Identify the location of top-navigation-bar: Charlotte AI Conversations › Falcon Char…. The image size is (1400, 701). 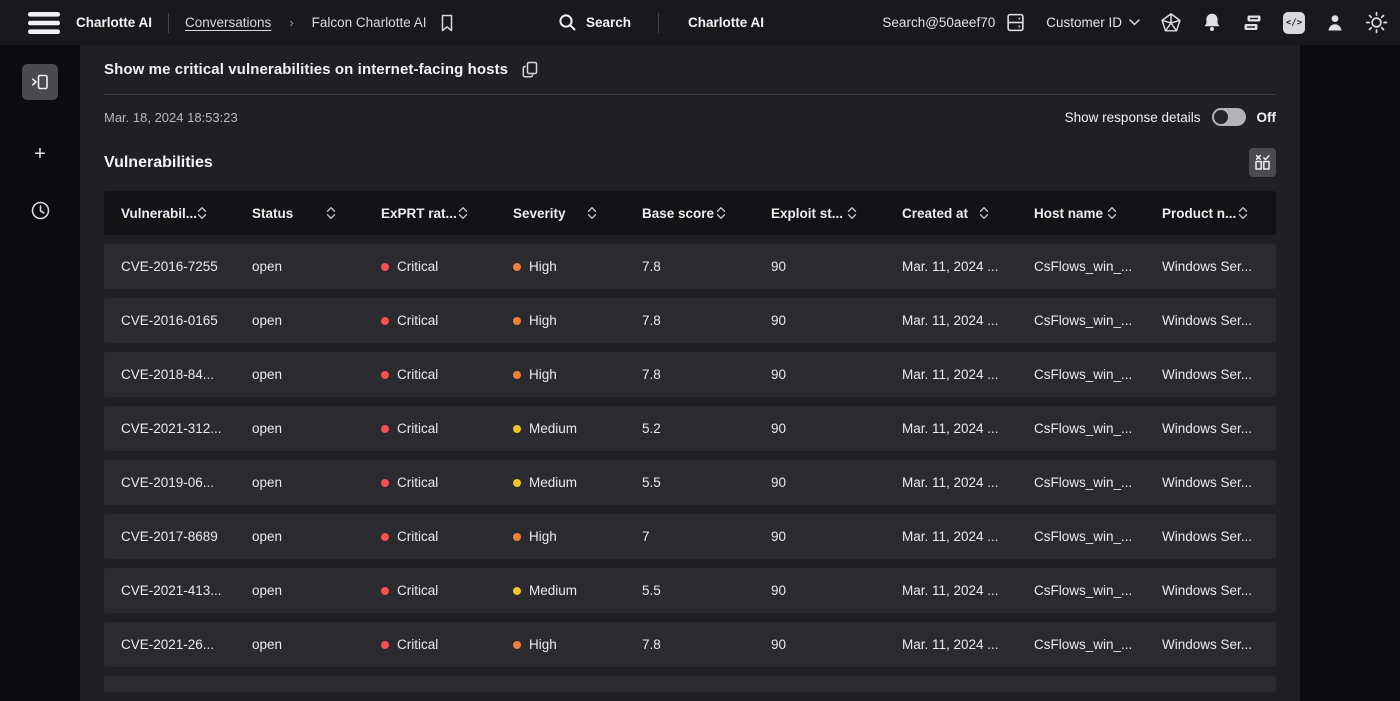
(700, 22).